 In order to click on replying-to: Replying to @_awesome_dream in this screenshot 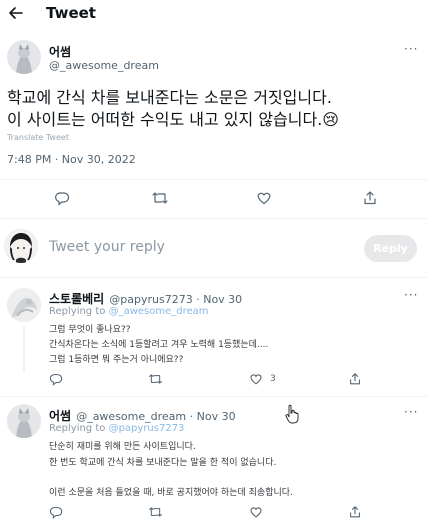, I will do `click(129, 311)`.